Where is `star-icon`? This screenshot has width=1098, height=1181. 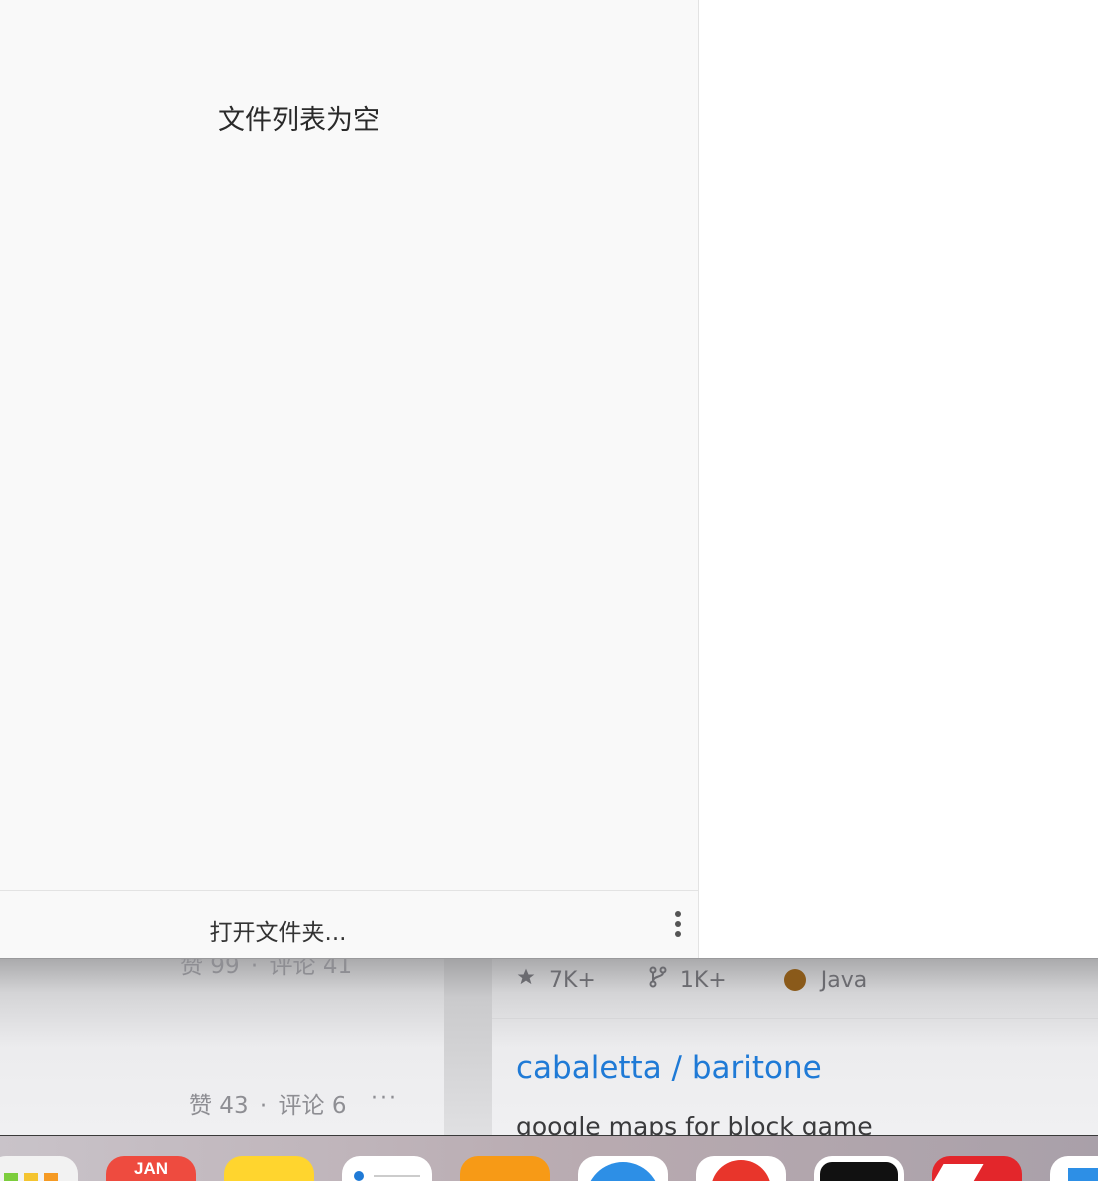
star-icon is located at coordinates (526, 980).